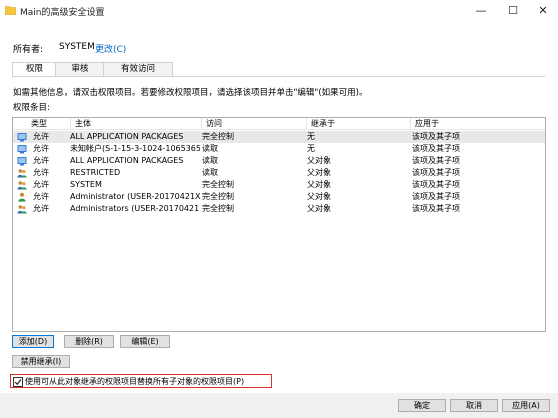 This screenshot has height=418, width=558. Describe the element at coordinates (422, 405) in the screenshot. I see `ok-button: 确定` at that location.